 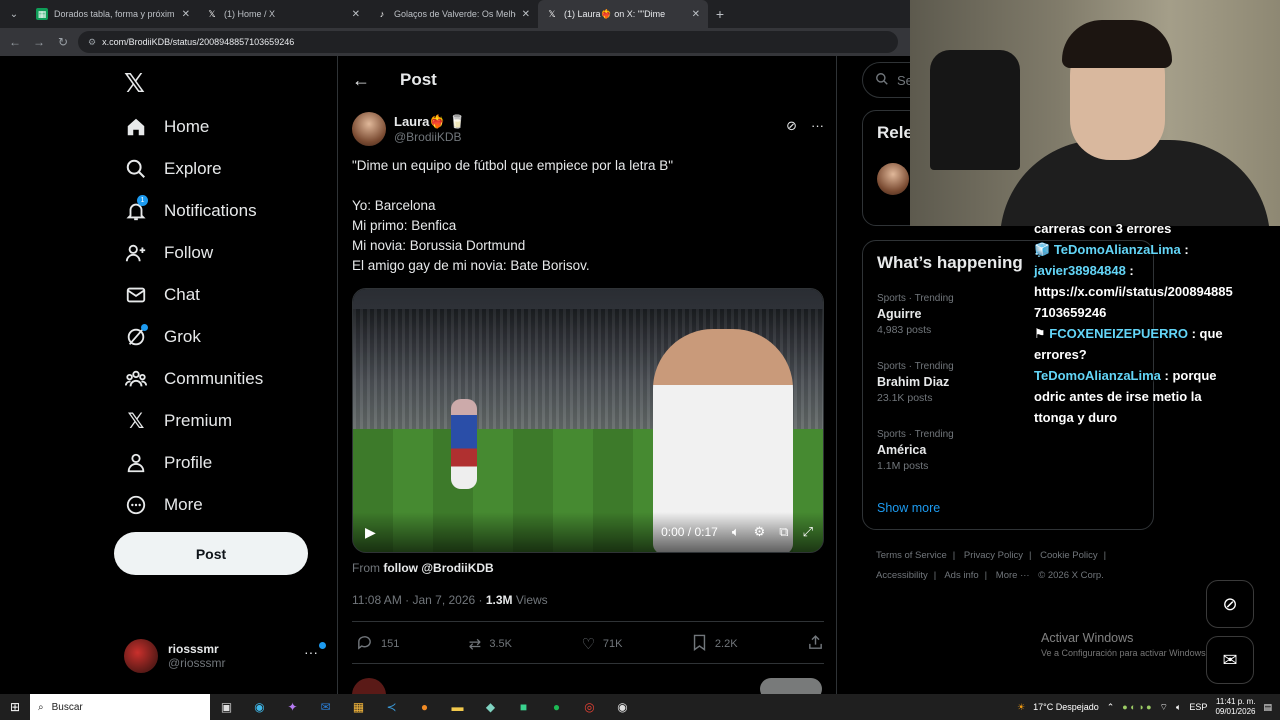 What do you see at coordinates (1198, 707) in the screenshot?
I see `language-indicator: ESP` at bounding box center [1198, 707].